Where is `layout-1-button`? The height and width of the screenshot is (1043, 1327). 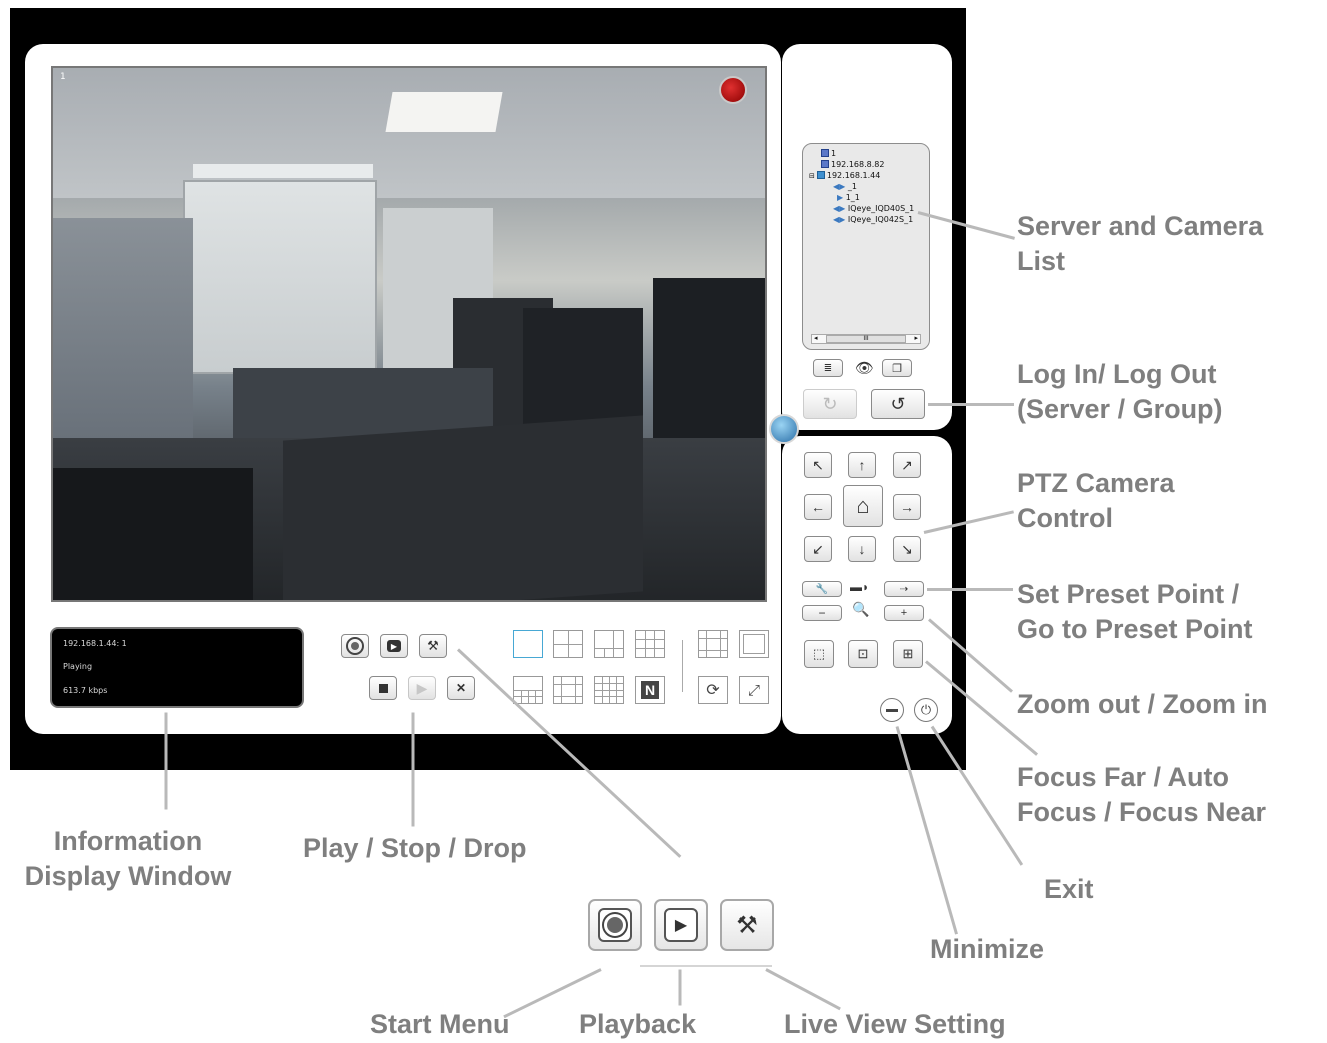 layout-1-button is located at coordinates (528, 644).